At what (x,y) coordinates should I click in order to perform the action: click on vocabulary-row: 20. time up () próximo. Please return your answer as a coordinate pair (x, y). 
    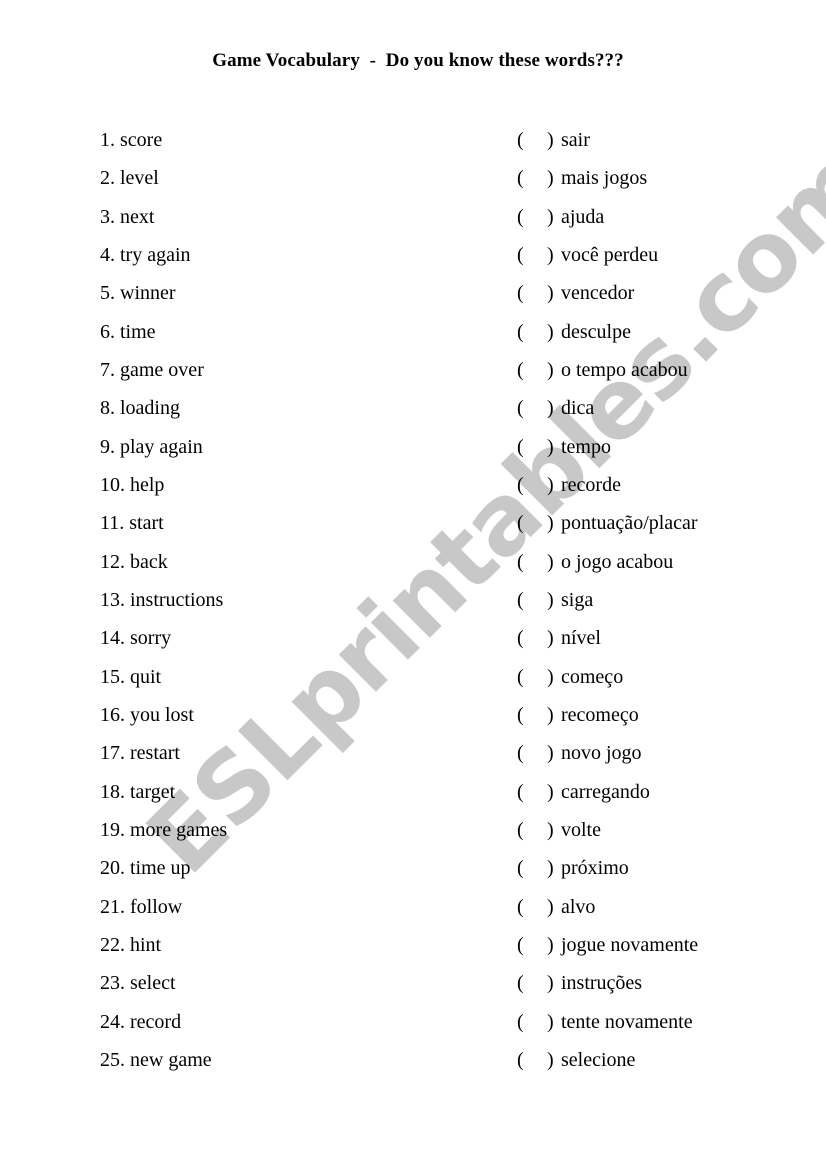
    Looking at the image, I should click on (413, 874).